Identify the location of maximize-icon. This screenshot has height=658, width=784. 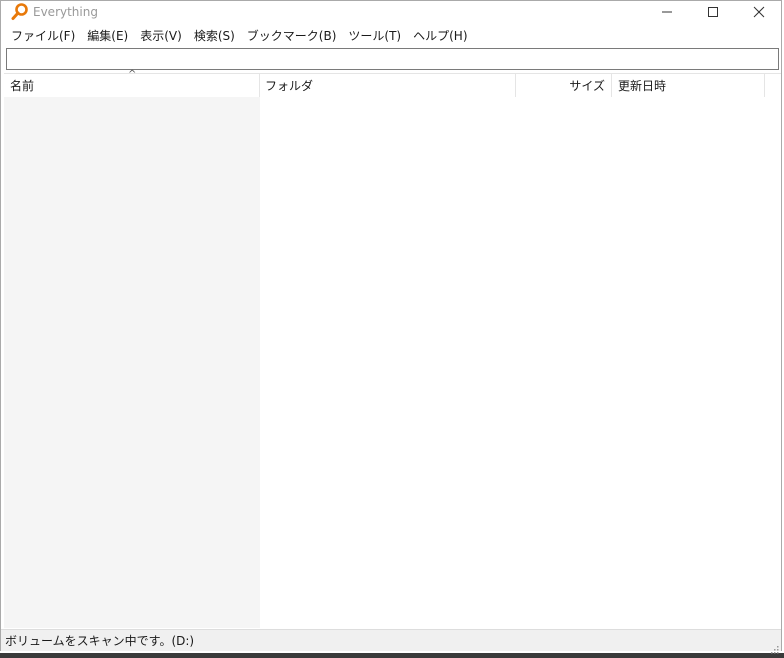
(713, 12).